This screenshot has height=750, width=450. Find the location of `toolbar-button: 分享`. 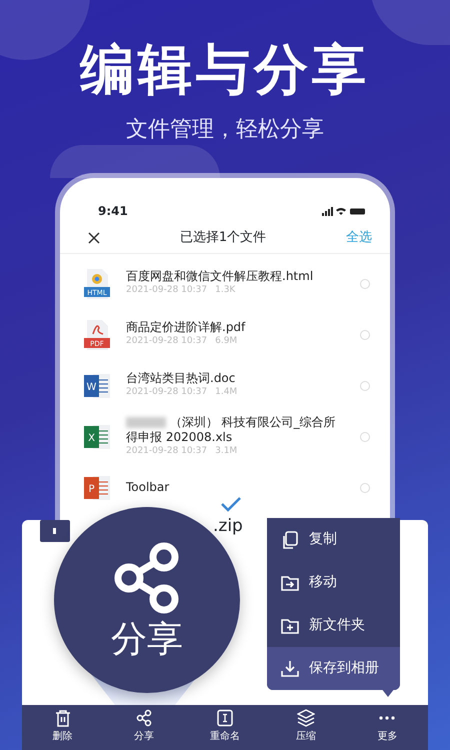

toolbar-button: 分享 is located at coordinates (143, 727).